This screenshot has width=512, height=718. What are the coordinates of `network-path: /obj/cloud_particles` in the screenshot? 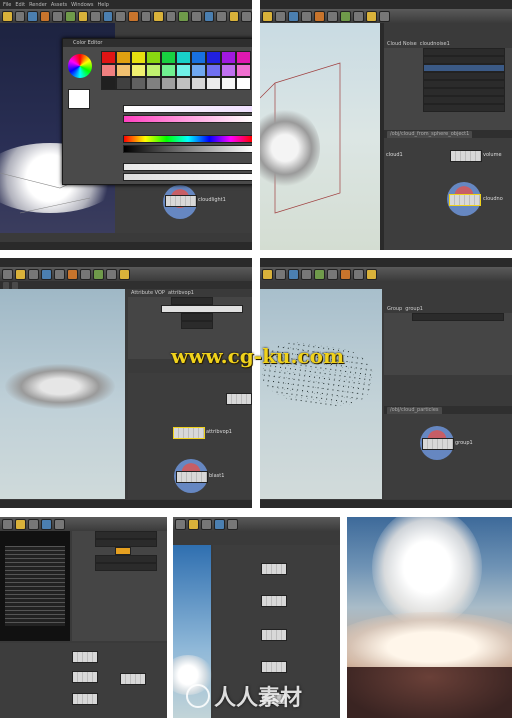 It's located at (414, 410).